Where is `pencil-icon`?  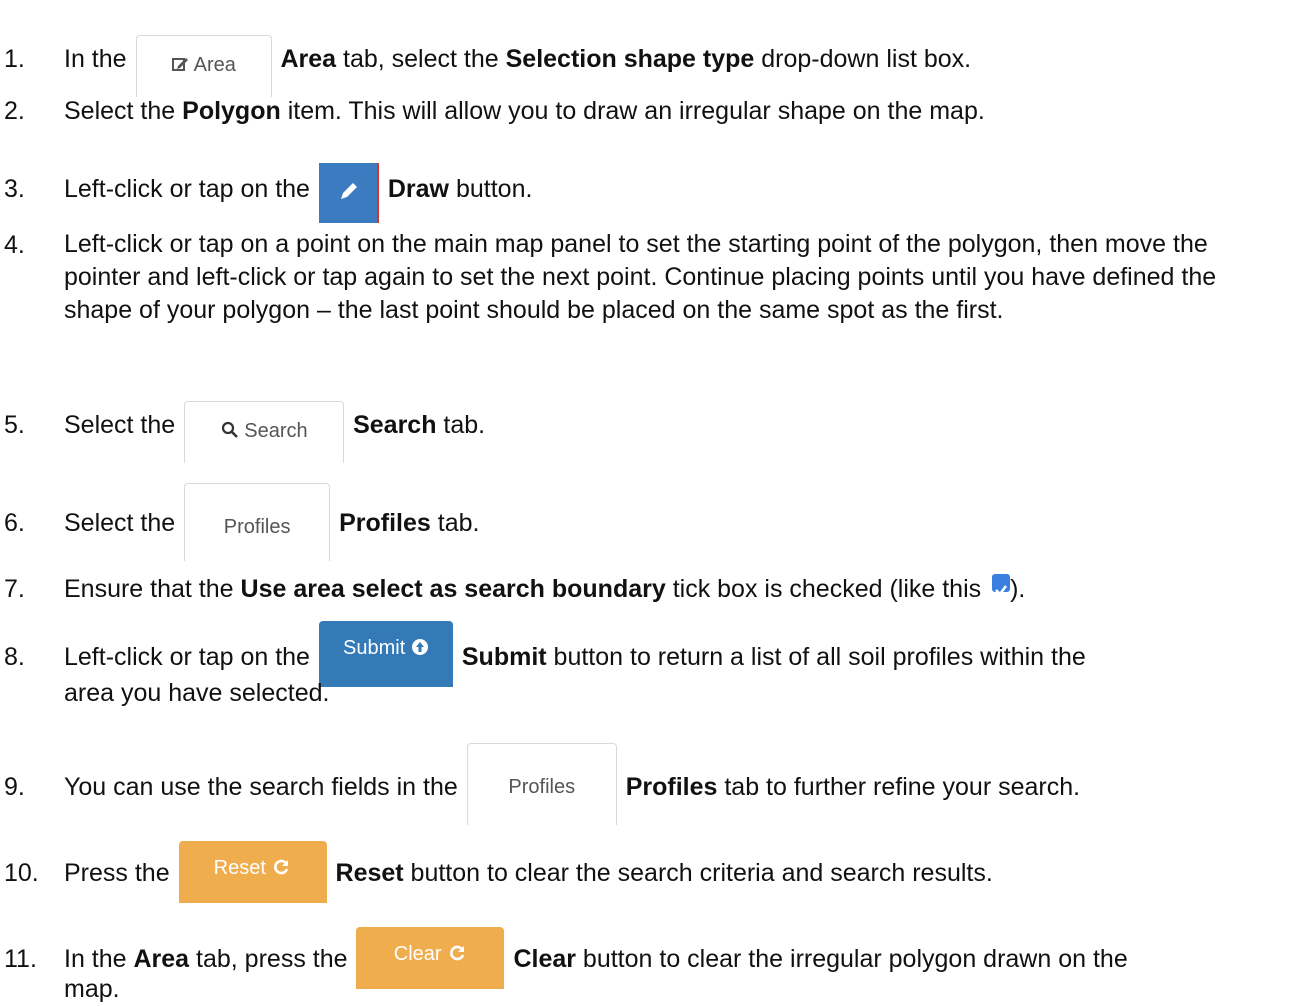 pencil-icon is located at coordinates (348, 191).